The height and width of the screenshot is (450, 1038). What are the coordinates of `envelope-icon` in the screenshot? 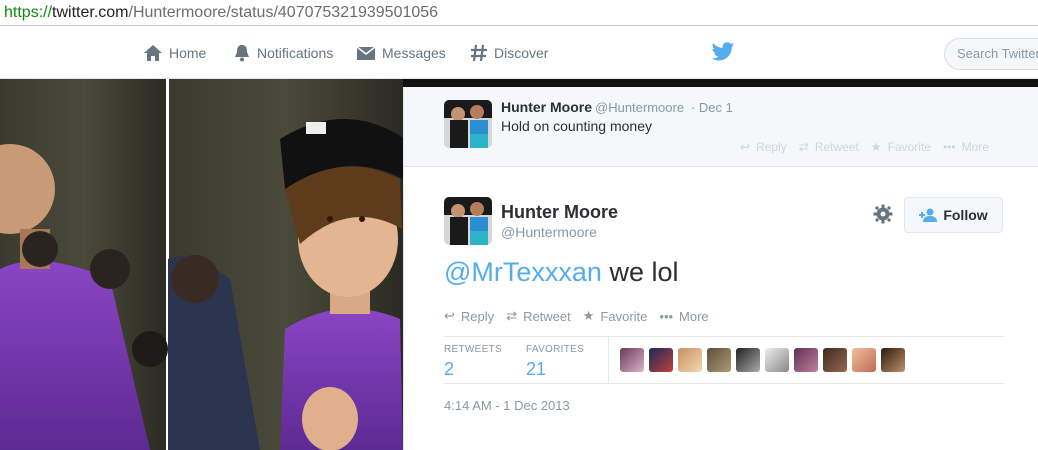 It's located at (366, 53).